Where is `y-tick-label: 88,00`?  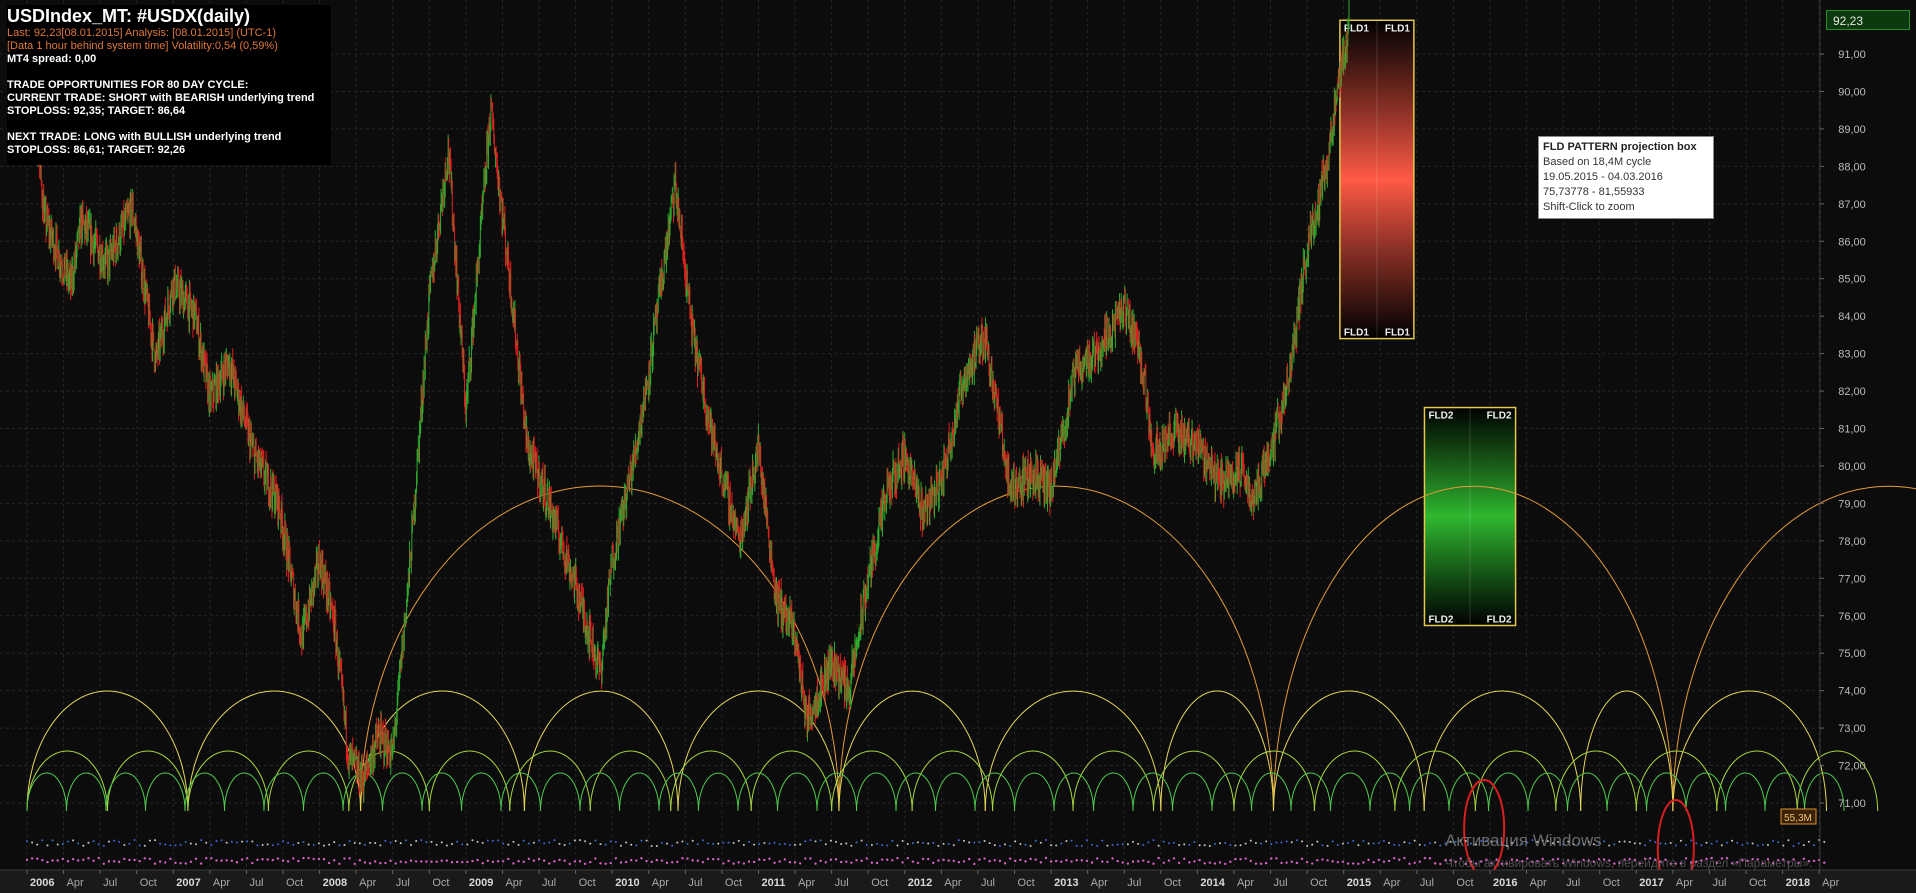
y-tick-label: 88,00 is located at coordinates (1852, 167).